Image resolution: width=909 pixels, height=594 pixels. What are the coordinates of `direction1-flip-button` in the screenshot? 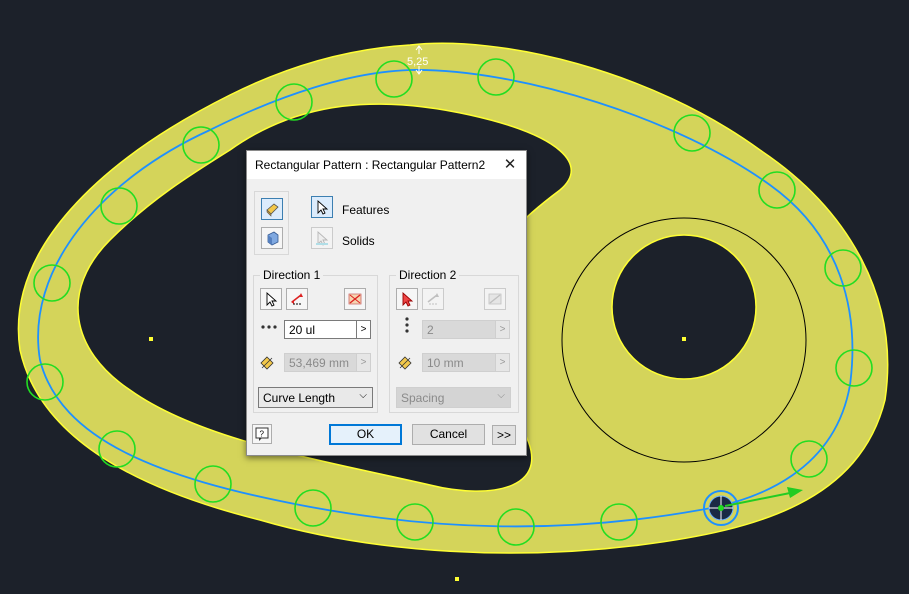 It's located at (297, 299).